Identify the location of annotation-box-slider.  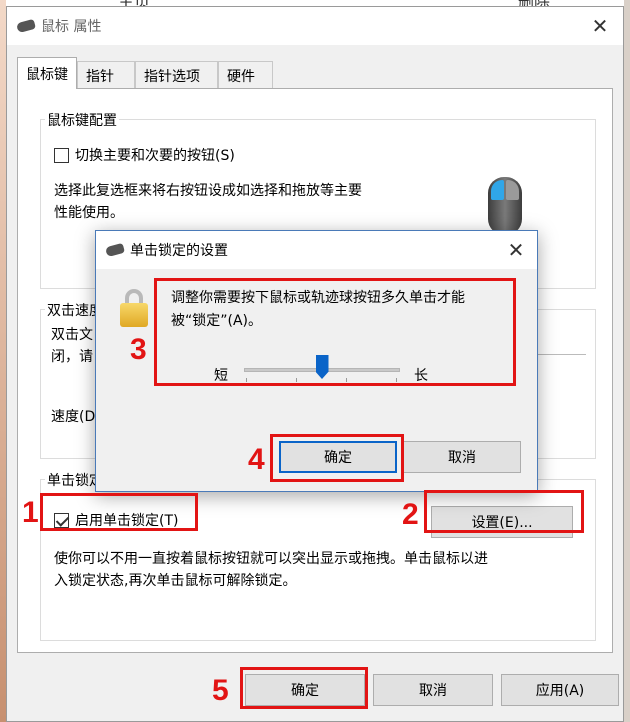
(335, 332).